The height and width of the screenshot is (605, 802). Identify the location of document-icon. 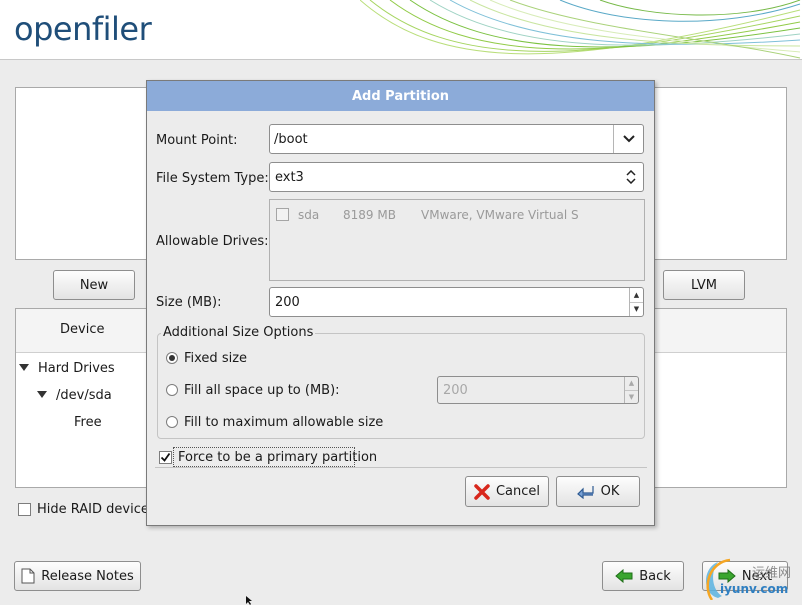
(28, 576).